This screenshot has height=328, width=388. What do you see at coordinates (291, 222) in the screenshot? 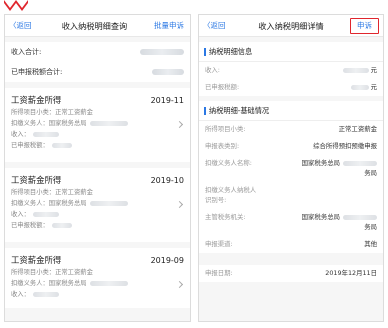
I see `tax-authority-row: 主管税务机关: 国家税务总局 务局` at bounding box center [291, 222].